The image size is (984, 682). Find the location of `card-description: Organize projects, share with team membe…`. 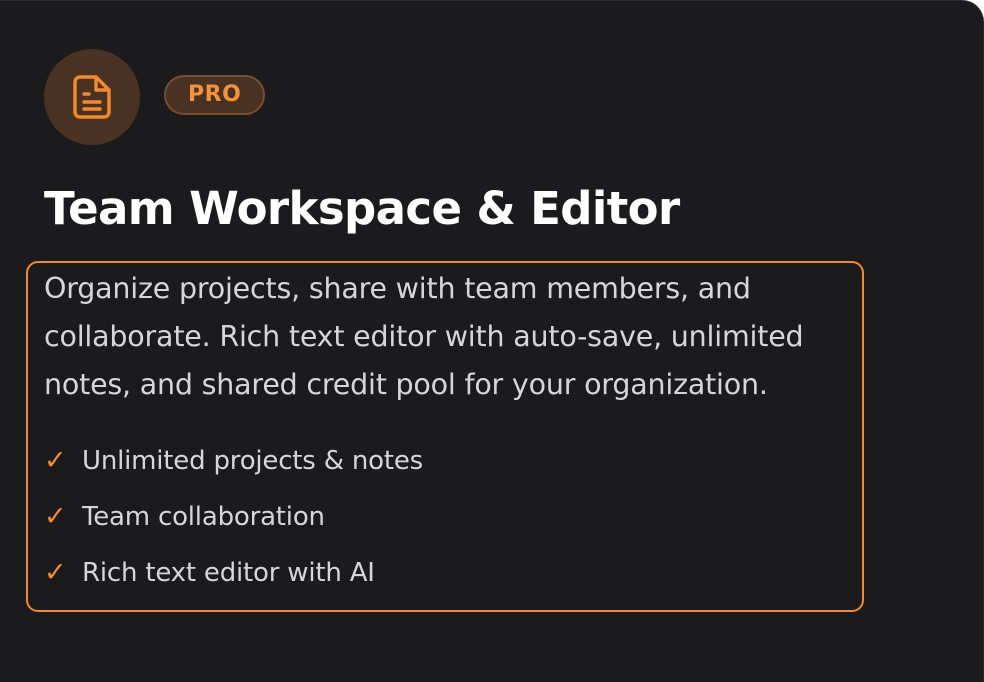

card-description: Organize projects, share with team membe… is located at coordinates (424, 336).